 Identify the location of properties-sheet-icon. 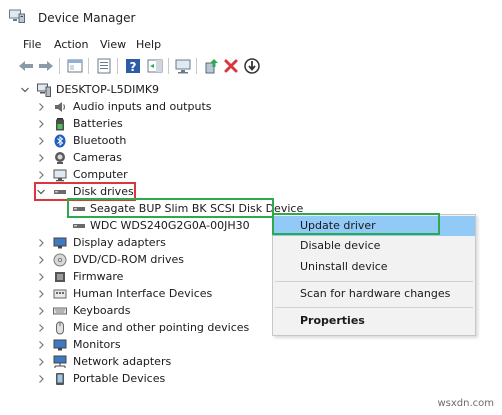
(104, 66).